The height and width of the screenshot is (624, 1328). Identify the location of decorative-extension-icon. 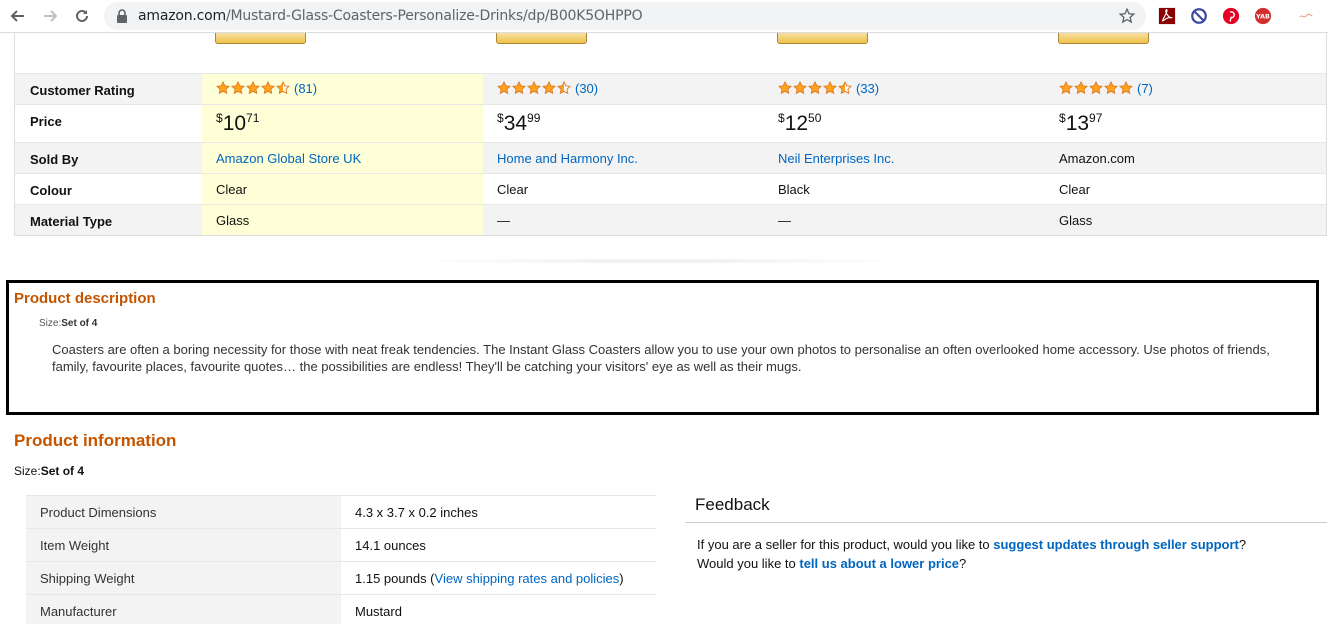
(1306, 16).